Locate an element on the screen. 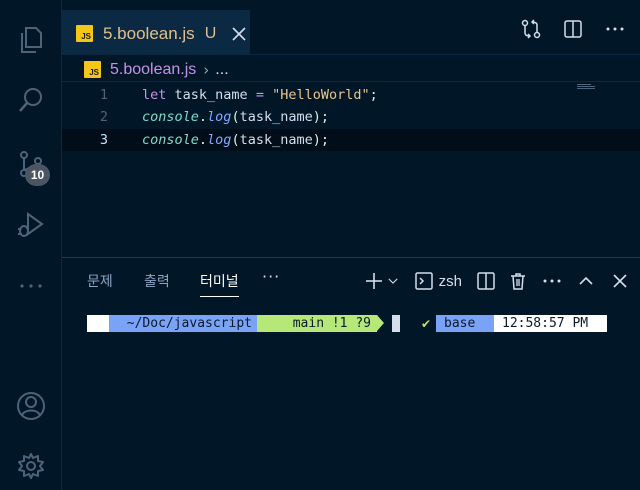 Image resolution: width=640 pixels, height=490 pixels. tab-problems: 문제 is located at coordinates (100, 281).